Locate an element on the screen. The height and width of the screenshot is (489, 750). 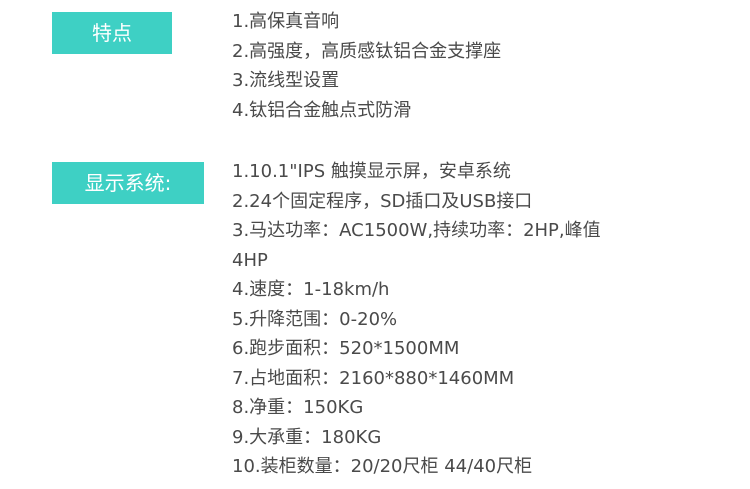
list-item: 3.流线型设置 is located at coordinates (286, 80).